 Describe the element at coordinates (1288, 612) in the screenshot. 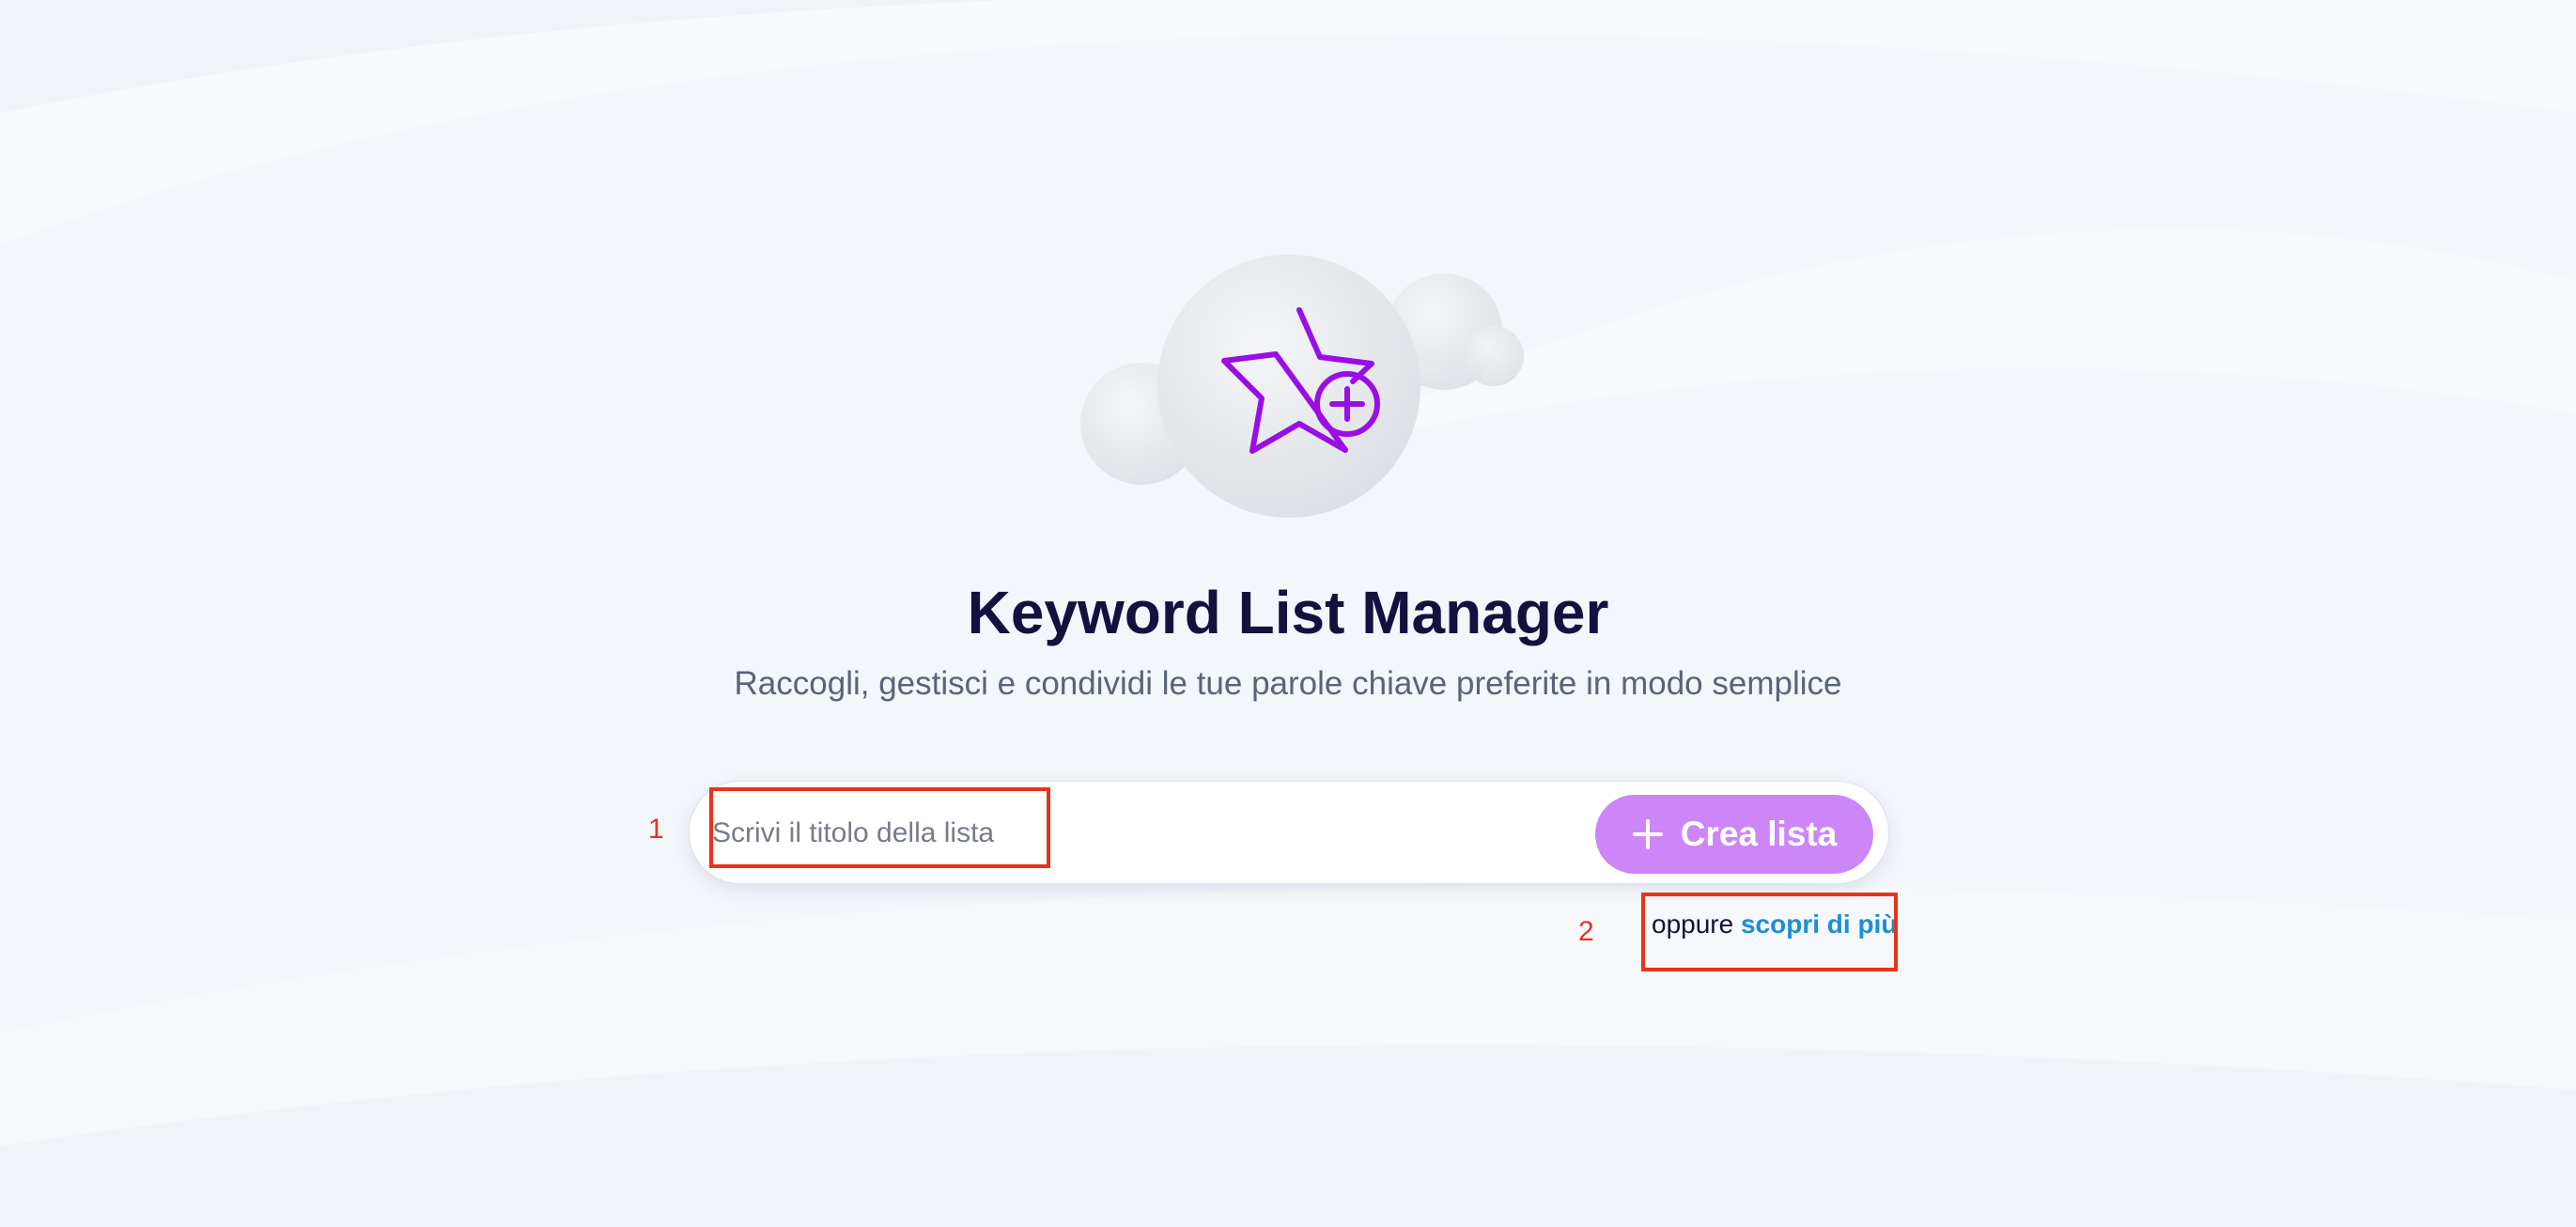

I see `page-title: Keyword List Manager` at that location.